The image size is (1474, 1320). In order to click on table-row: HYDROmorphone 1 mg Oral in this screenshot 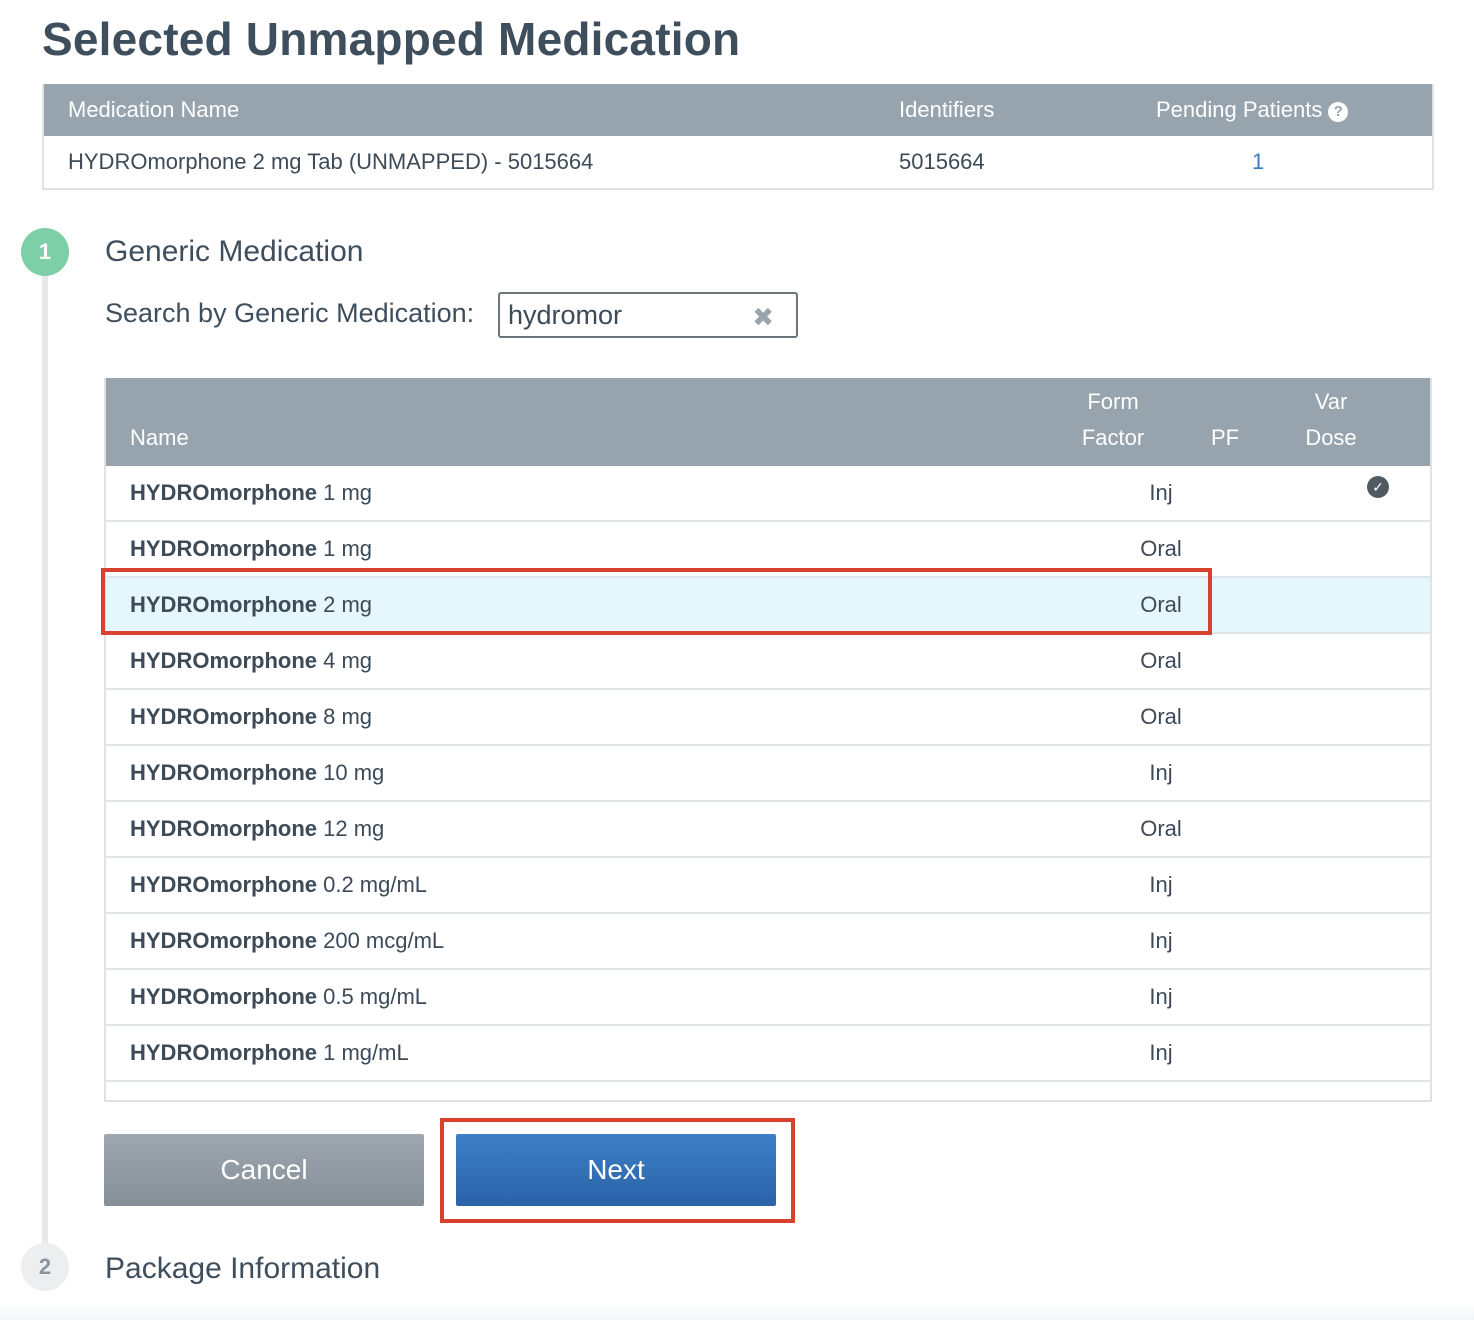, I will do `click(768, 550)`.